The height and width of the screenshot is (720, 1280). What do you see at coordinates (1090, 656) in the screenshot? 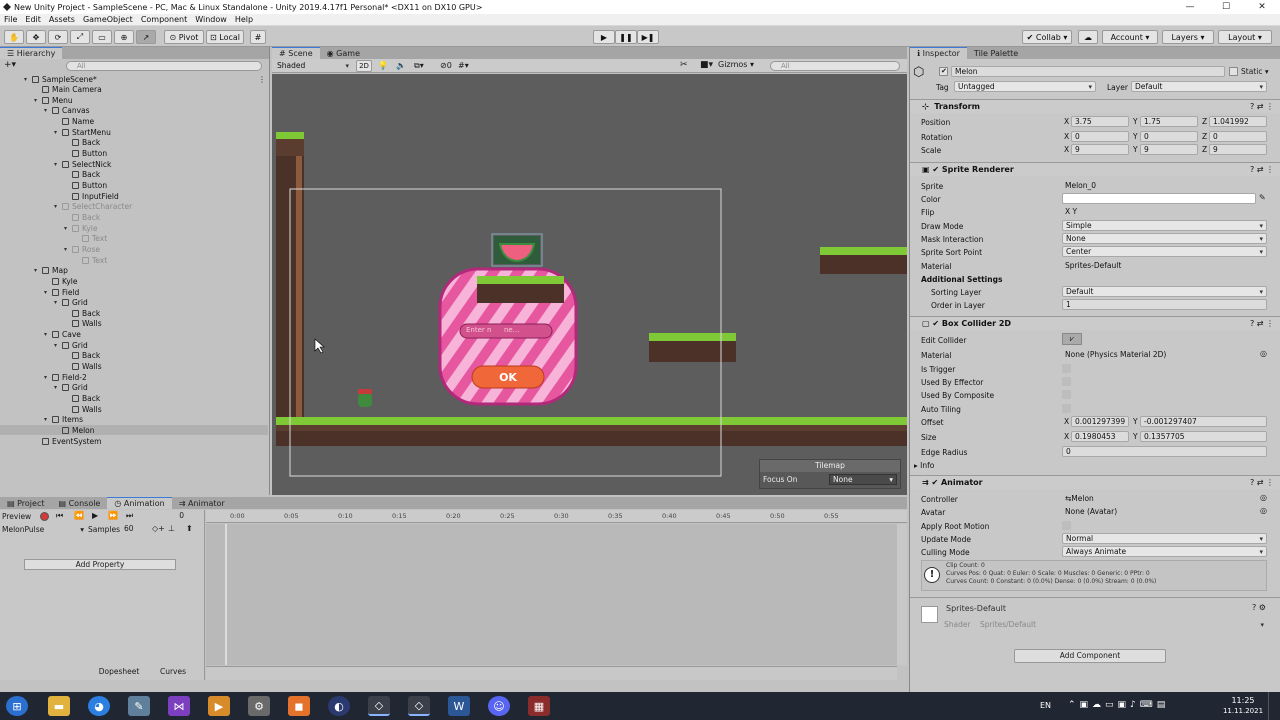
I see `add-component-button: Add Component` at bounding box center [1090, 656].